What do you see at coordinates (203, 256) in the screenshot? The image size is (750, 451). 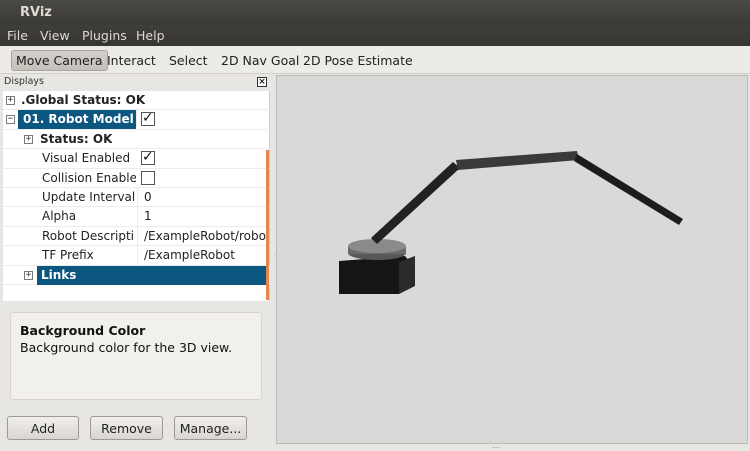 I see `tf-prefix-value: /ExampleRobot` at bounding box center [203, 256].